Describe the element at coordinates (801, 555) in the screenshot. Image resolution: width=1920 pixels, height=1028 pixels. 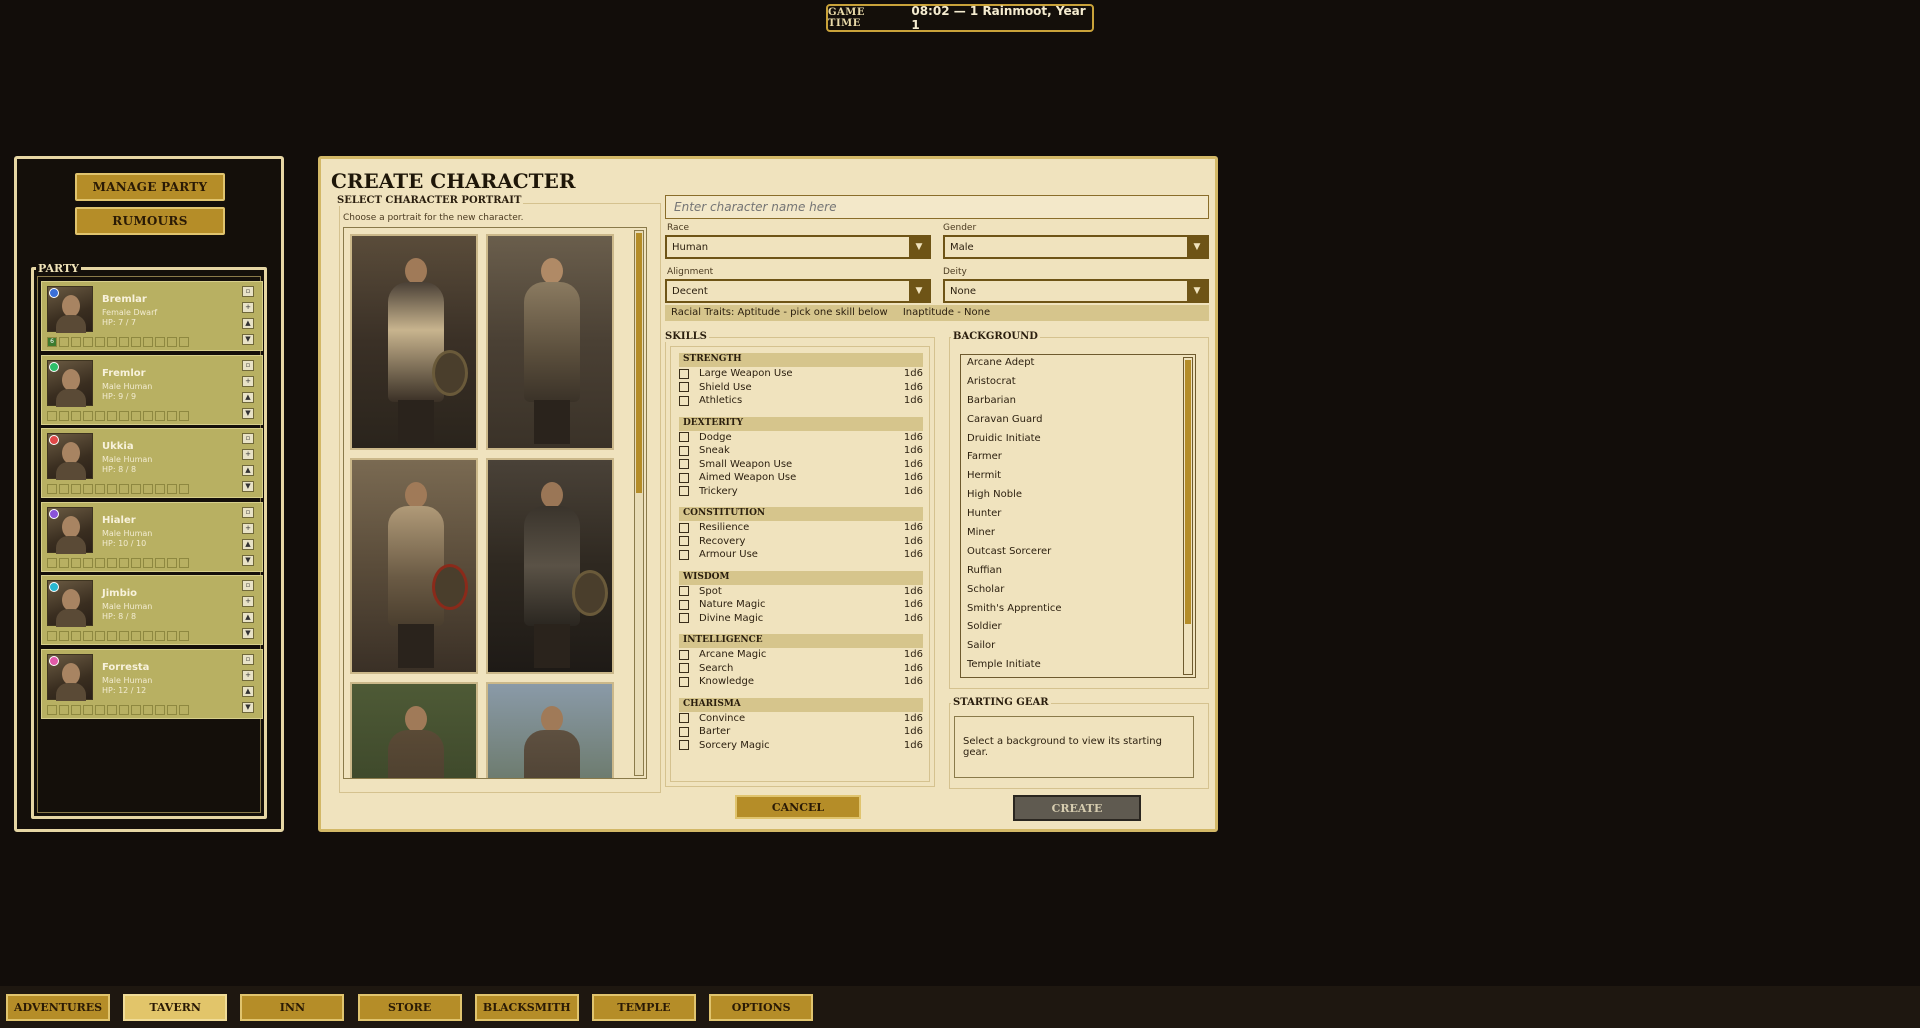
I see `skill-row: Armour Use 1d6` at that location.